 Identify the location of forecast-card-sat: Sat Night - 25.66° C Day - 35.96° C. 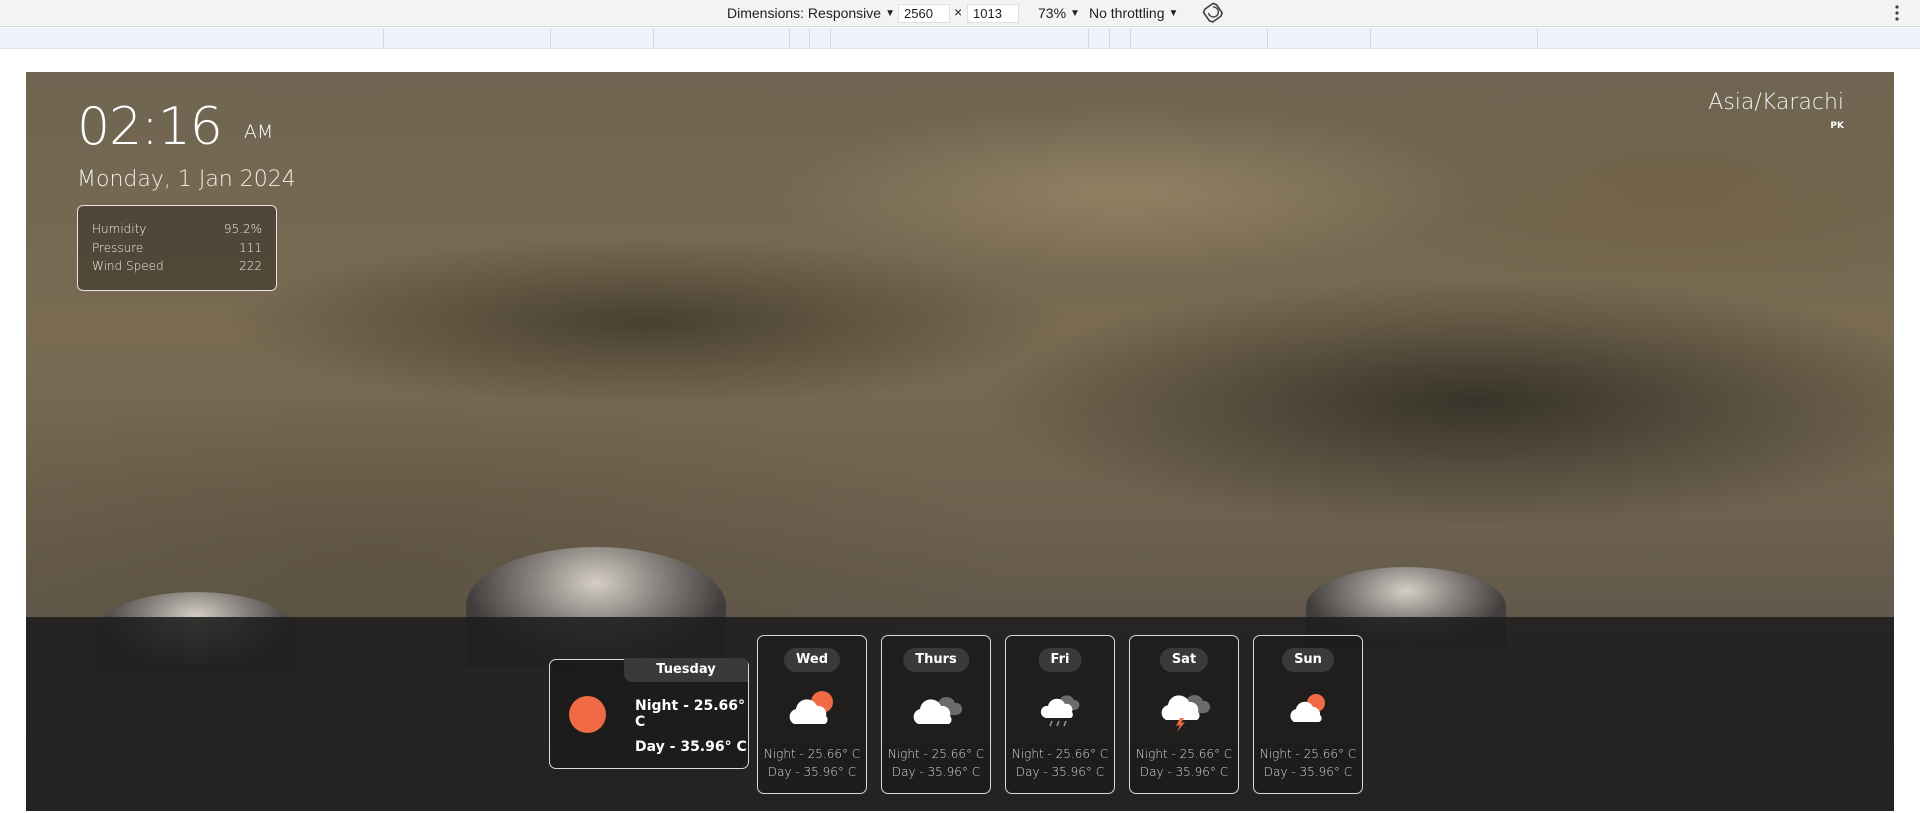
(1184, 714).